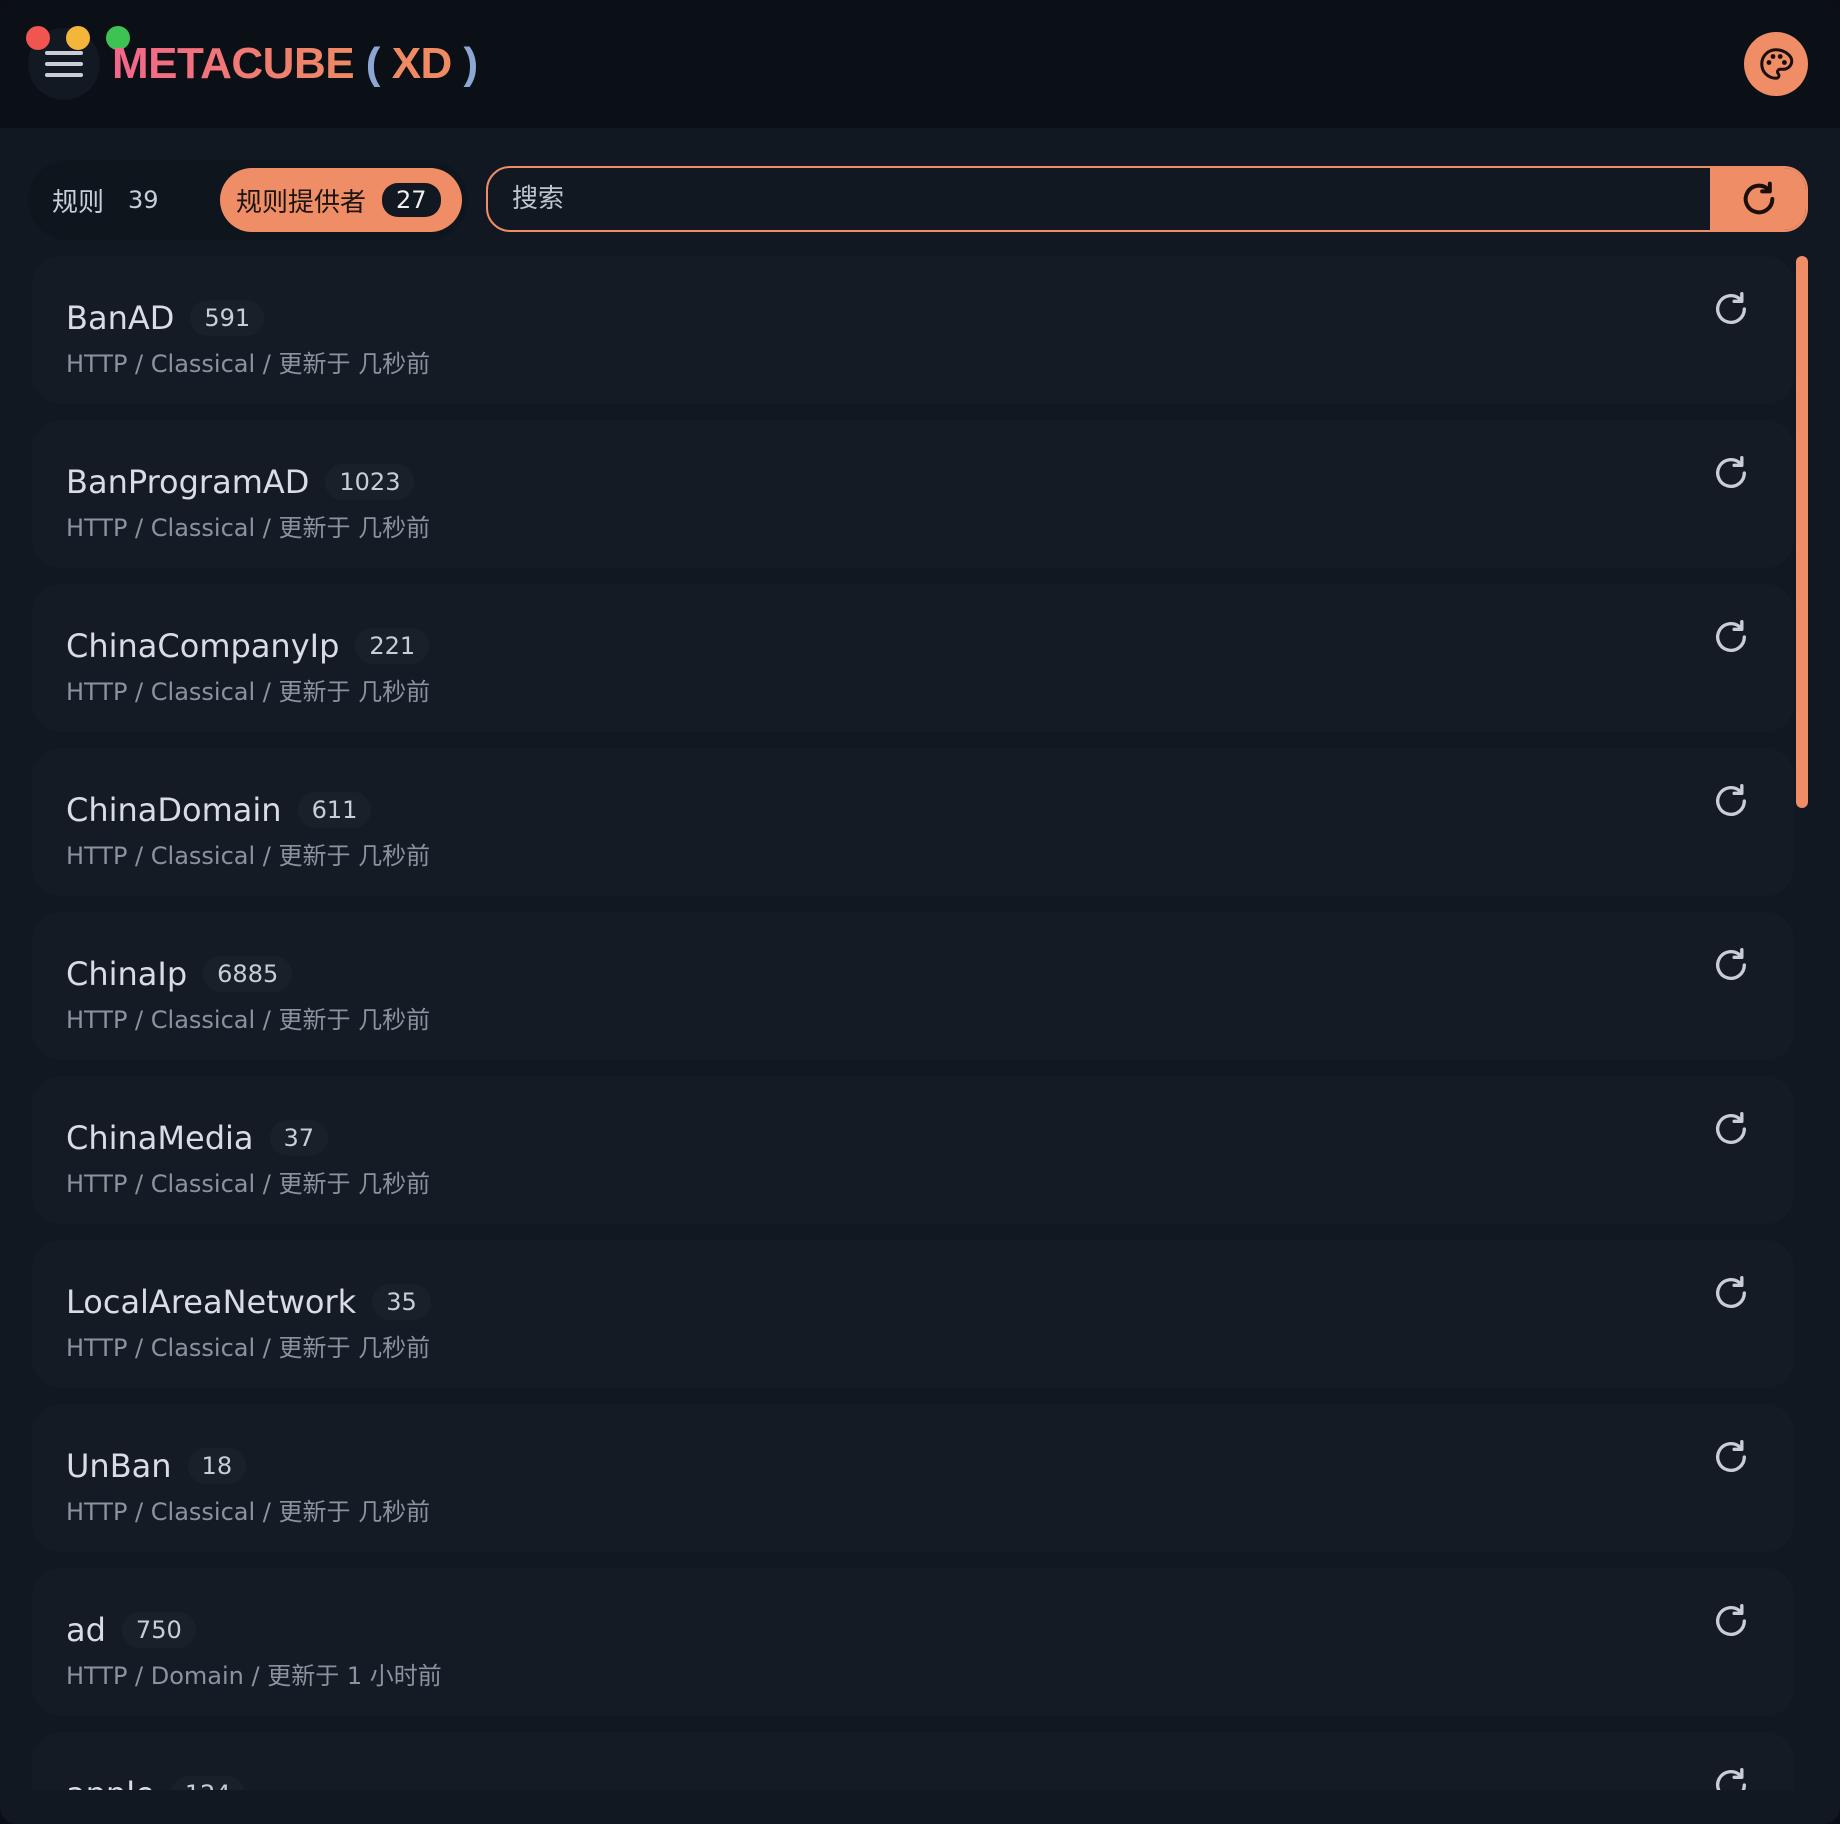 This screenshot has height=1824, width=1840. Describe the element at coordinates (119, 1466) in the screenshot. I see `provider-name: UnBan` at that location.